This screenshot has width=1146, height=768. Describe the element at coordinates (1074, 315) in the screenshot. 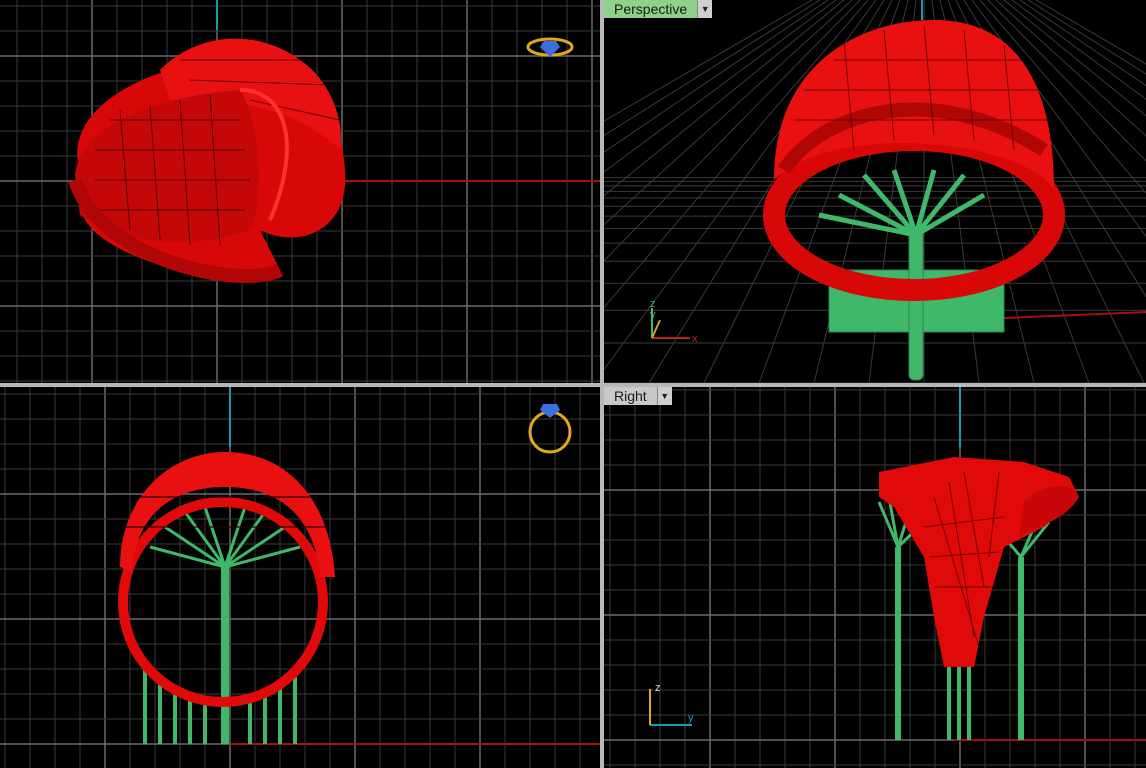

I see `x-axis-line` at that location.